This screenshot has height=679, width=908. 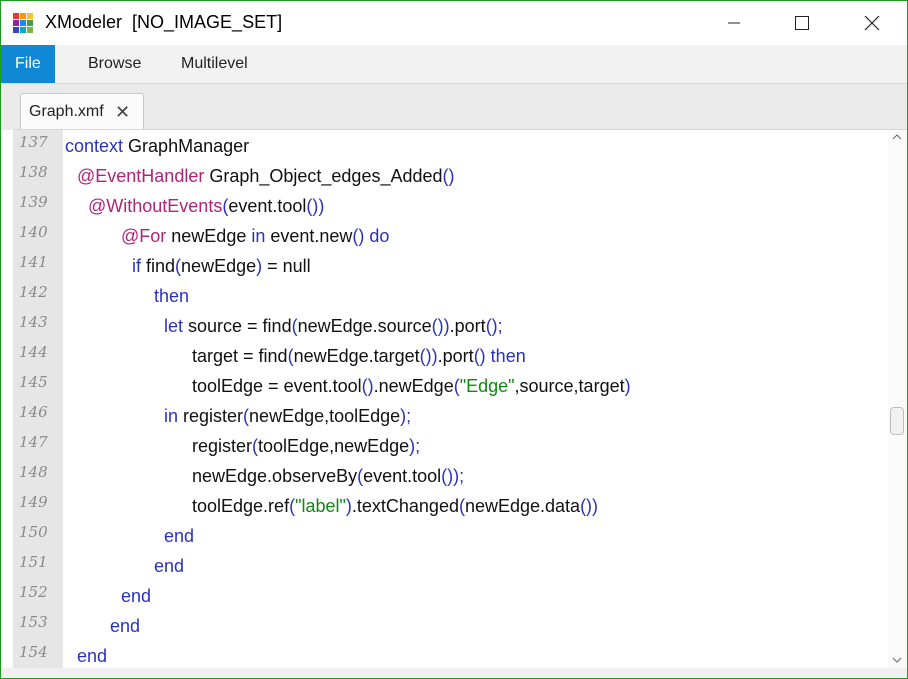 I want to click on code-line: register(toolEdge,newEdge);, so click(x=306, y=446).